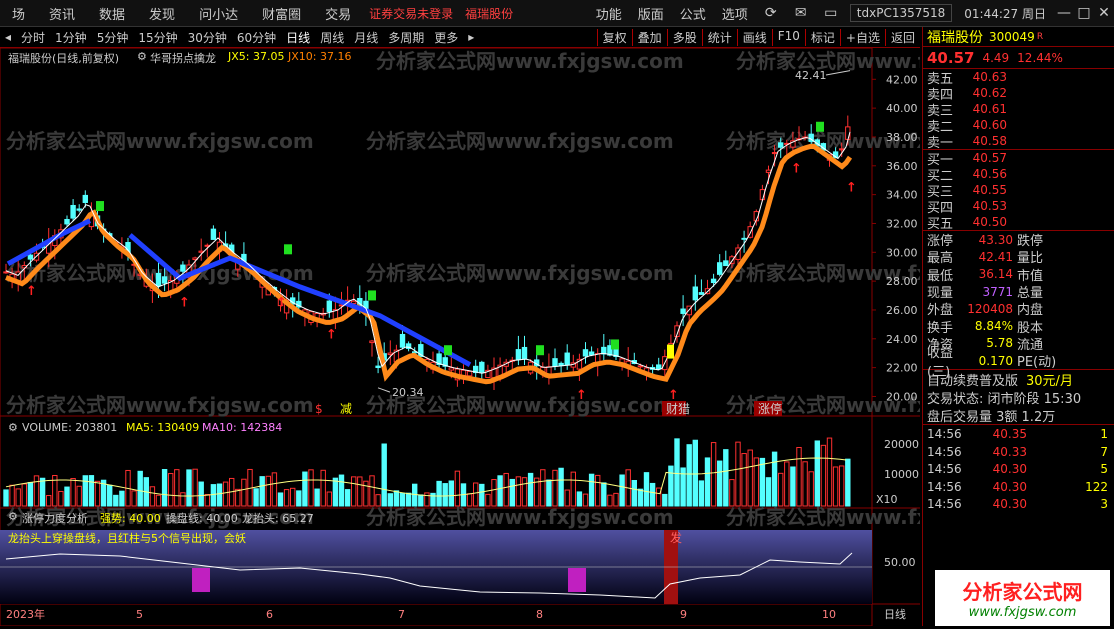 The height and width of the screenshot is (629, 1114). Describe the element at coordinates (831, 13) in the screenshot. I see `window-icon: ▭` at that location.